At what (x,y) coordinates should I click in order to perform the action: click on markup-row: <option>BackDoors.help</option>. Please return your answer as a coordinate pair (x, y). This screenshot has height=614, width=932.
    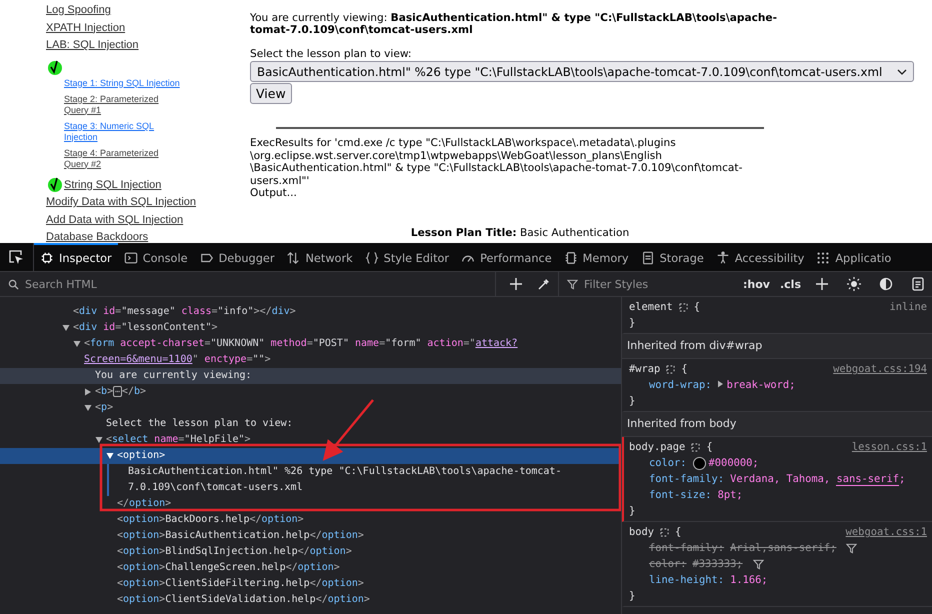
    Looking at the image, I should click on (310, 520).